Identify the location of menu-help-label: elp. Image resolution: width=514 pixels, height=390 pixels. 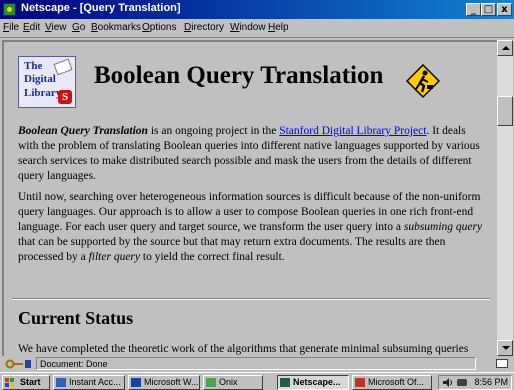
(282, 27).